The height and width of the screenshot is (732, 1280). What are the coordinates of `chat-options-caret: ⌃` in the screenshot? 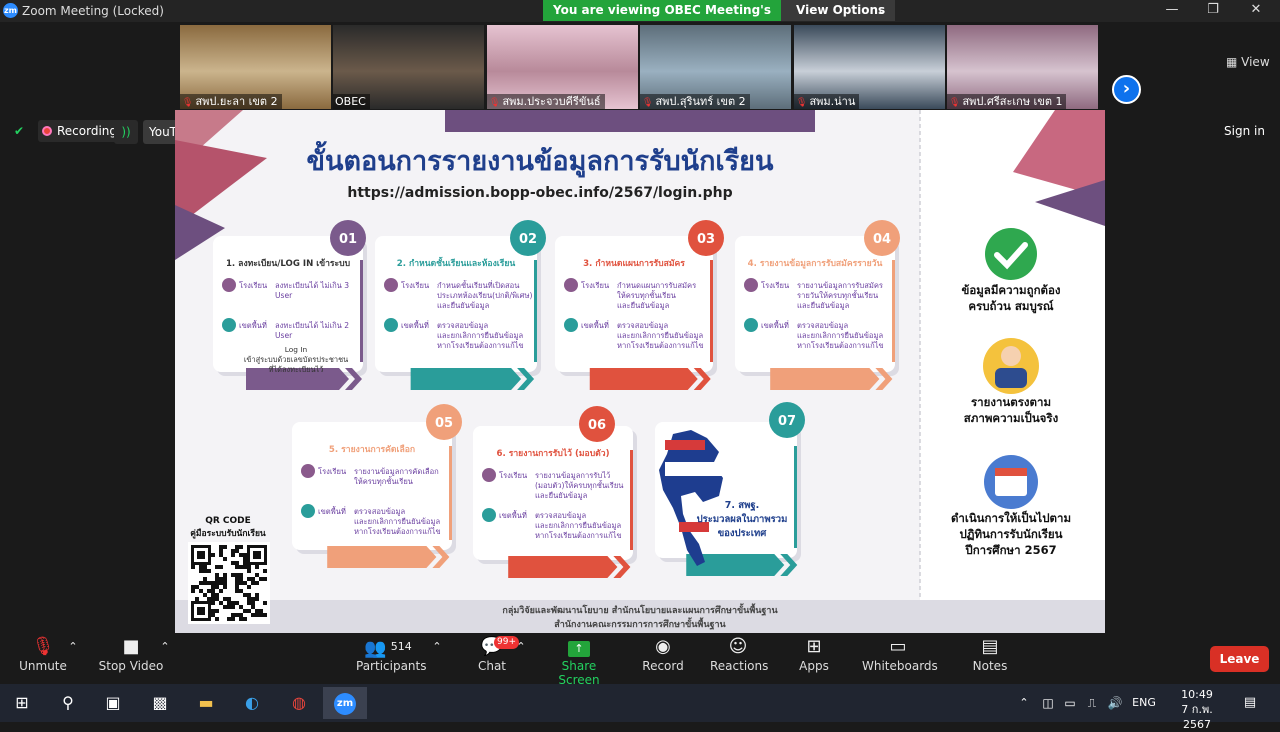 It's located at (521, 658).